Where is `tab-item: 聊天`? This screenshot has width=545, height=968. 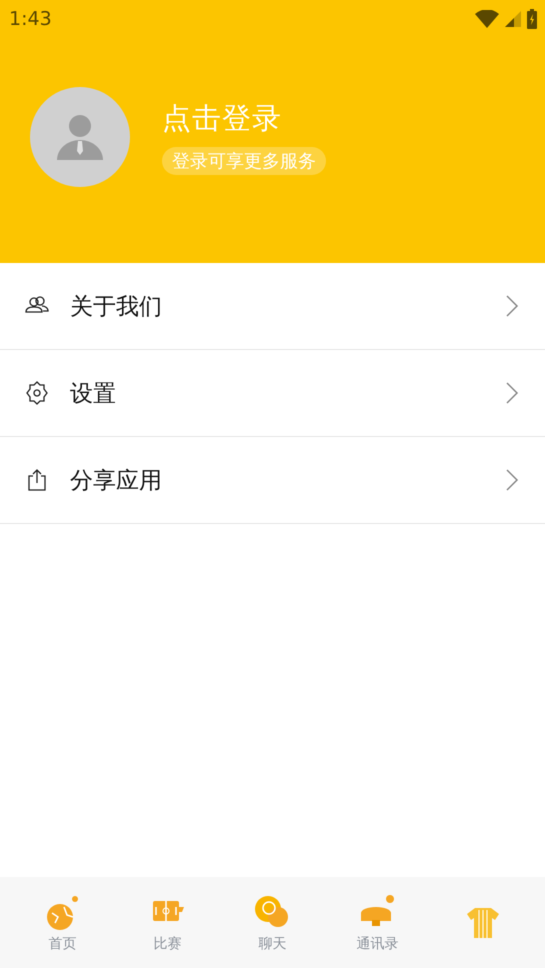 tab-item: 聊天 is located at coordinates (272, 922).